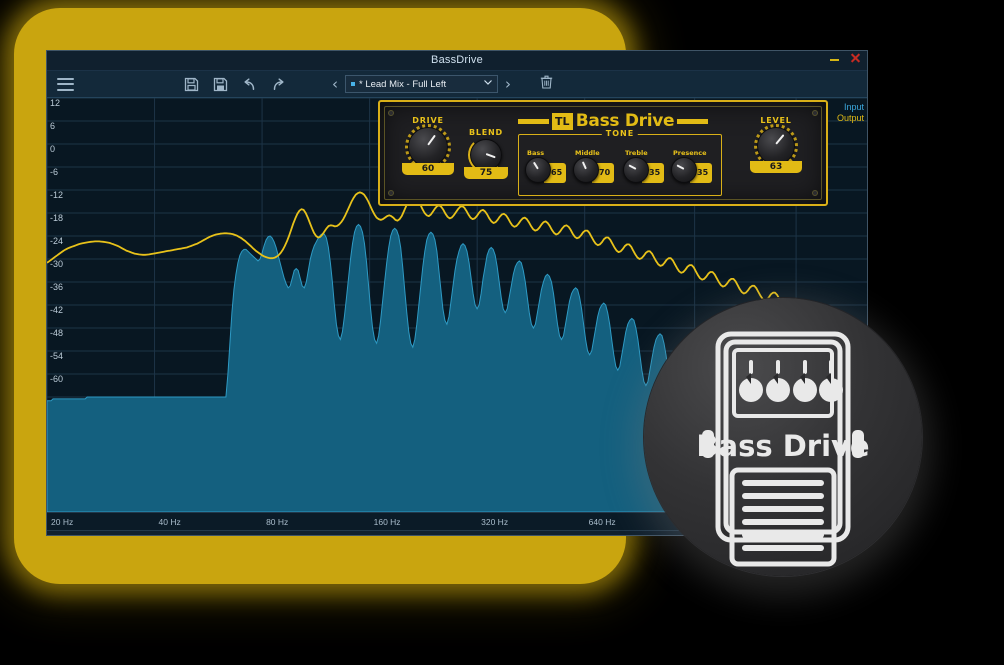  I want to click on product-badge: Bass Drive, so click(783, 437).